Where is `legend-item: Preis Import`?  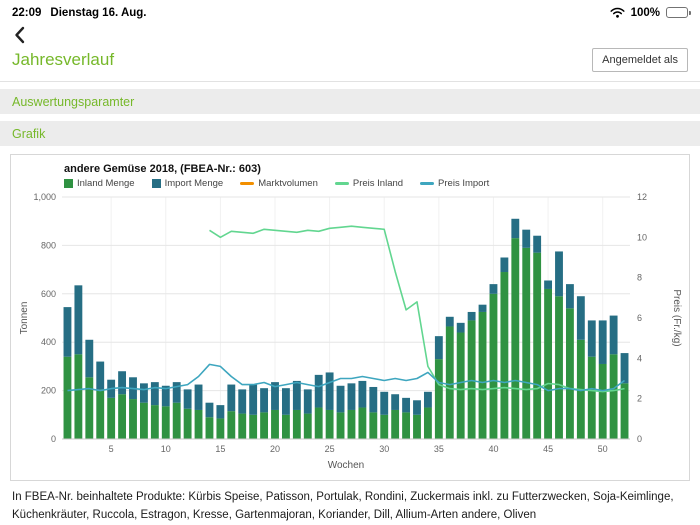 legend-item: Preis Import is located at coordinates (454, 183).